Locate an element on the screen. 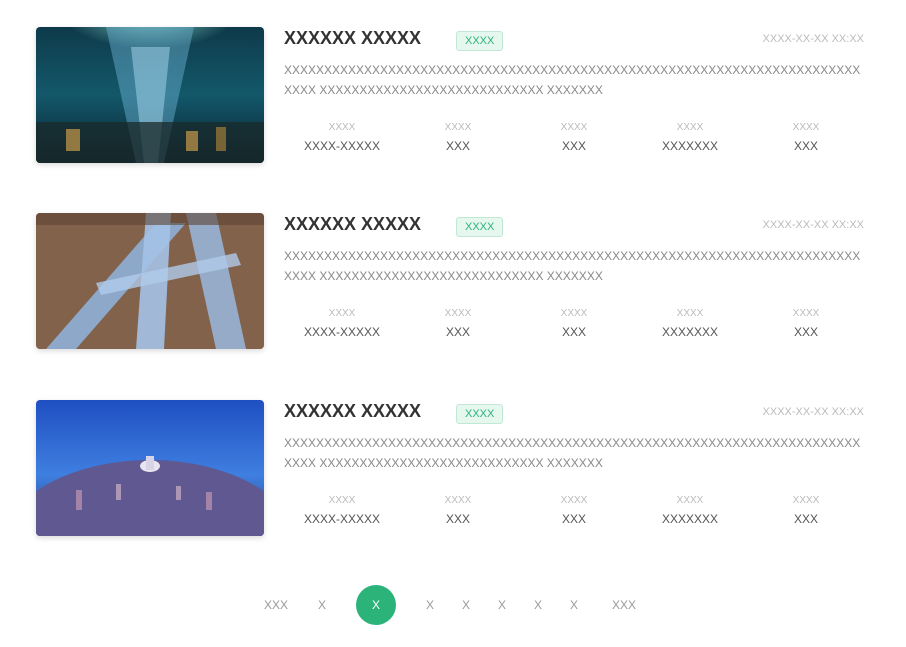 The height and width of the screenshot is (647, 906). next-page-button: XXX is located at coordinates (624, 605).